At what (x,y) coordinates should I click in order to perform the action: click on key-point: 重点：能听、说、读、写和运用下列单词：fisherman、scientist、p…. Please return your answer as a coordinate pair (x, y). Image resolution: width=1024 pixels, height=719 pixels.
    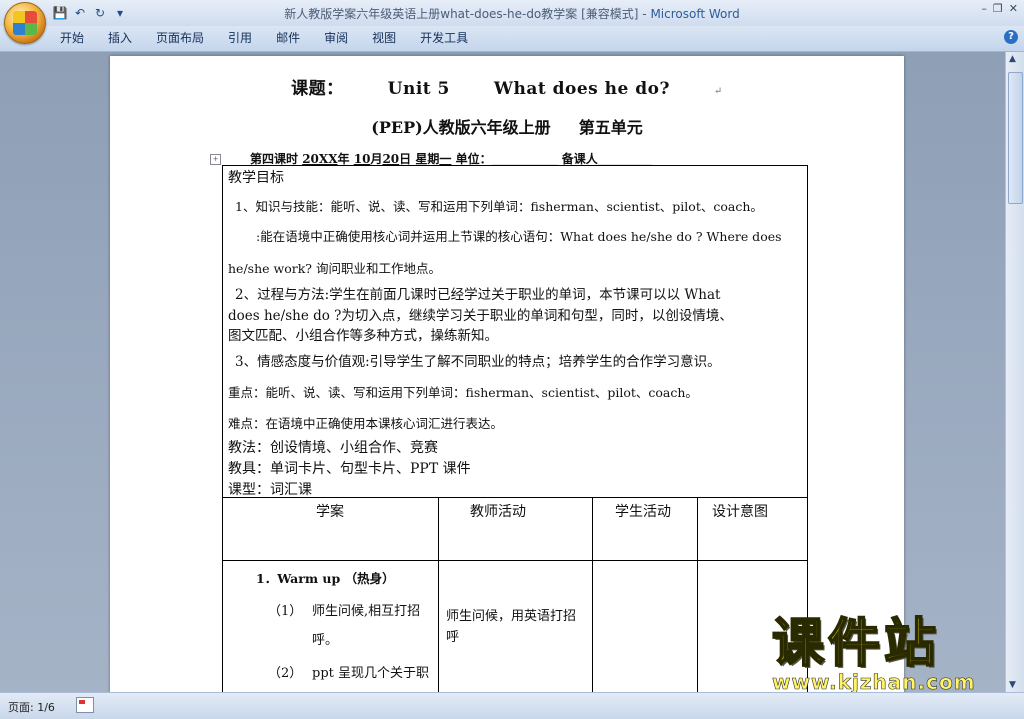
    Looking at the image, I should click on (463, 392).